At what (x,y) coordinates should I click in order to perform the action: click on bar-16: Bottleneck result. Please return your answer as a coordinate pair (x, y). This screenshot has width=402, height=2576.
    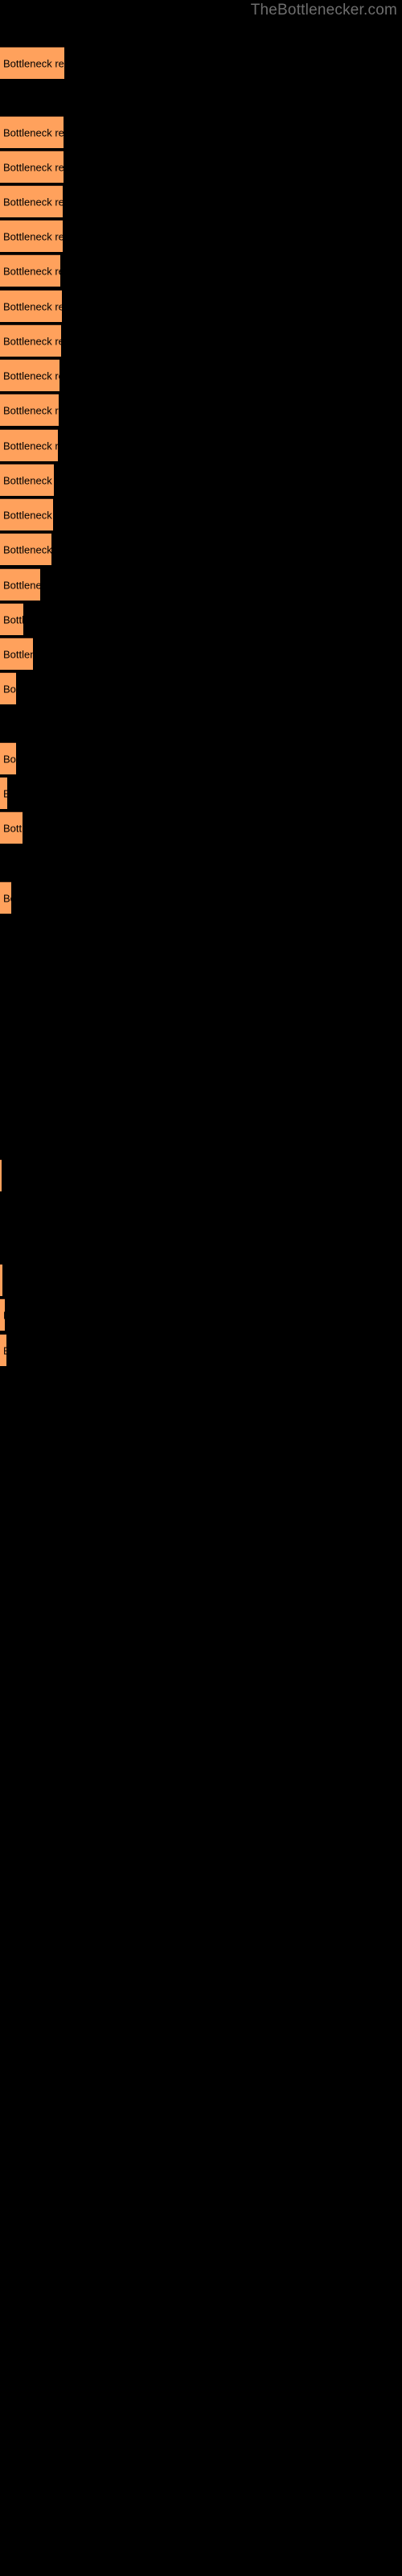
    Looking at the image, I should click on (11, 619).